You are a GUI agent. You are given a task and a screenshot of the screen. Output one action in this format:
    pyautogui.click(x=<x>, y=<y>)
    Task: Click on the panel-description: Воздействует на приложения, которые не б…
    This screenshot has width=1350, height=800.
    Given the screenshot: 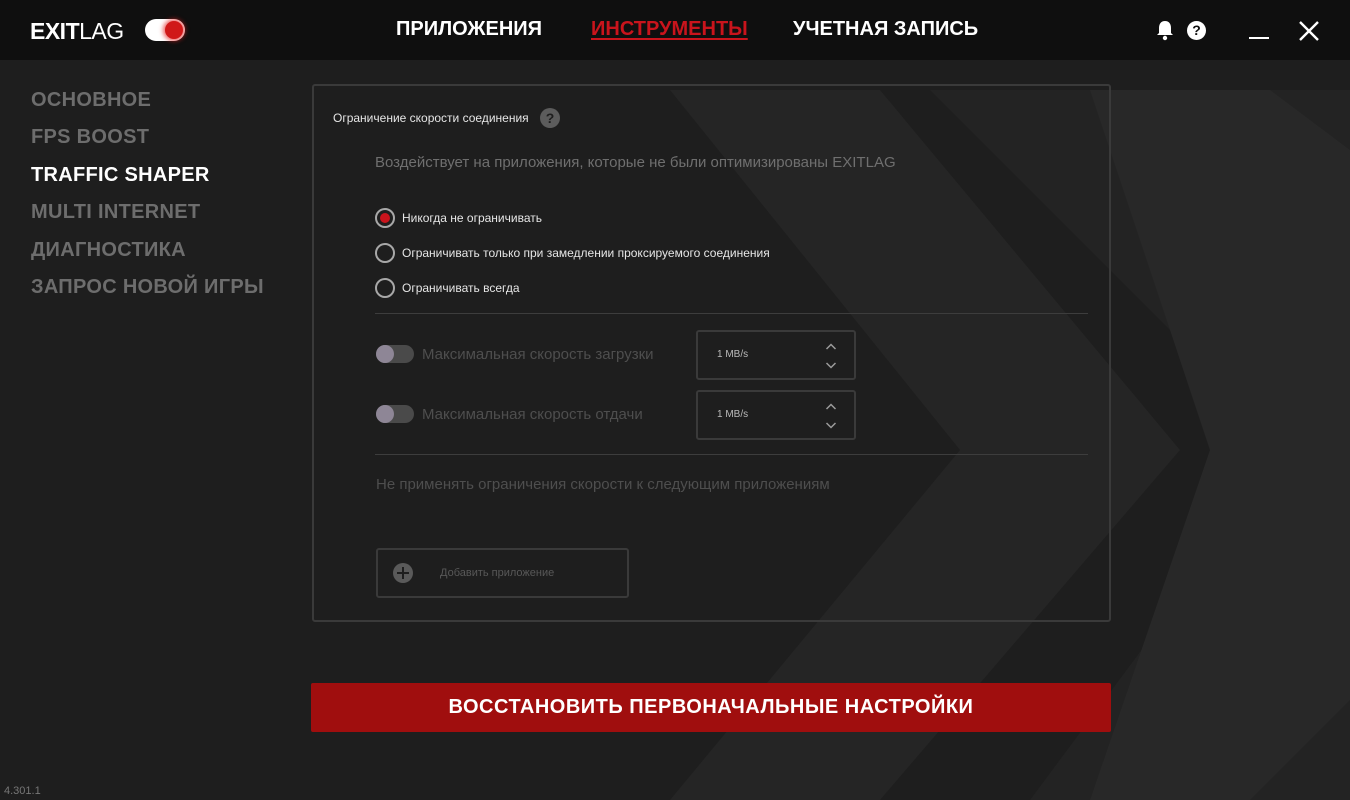 What is the action you would take?
    pyautogui.click(x=635, y=162)
    